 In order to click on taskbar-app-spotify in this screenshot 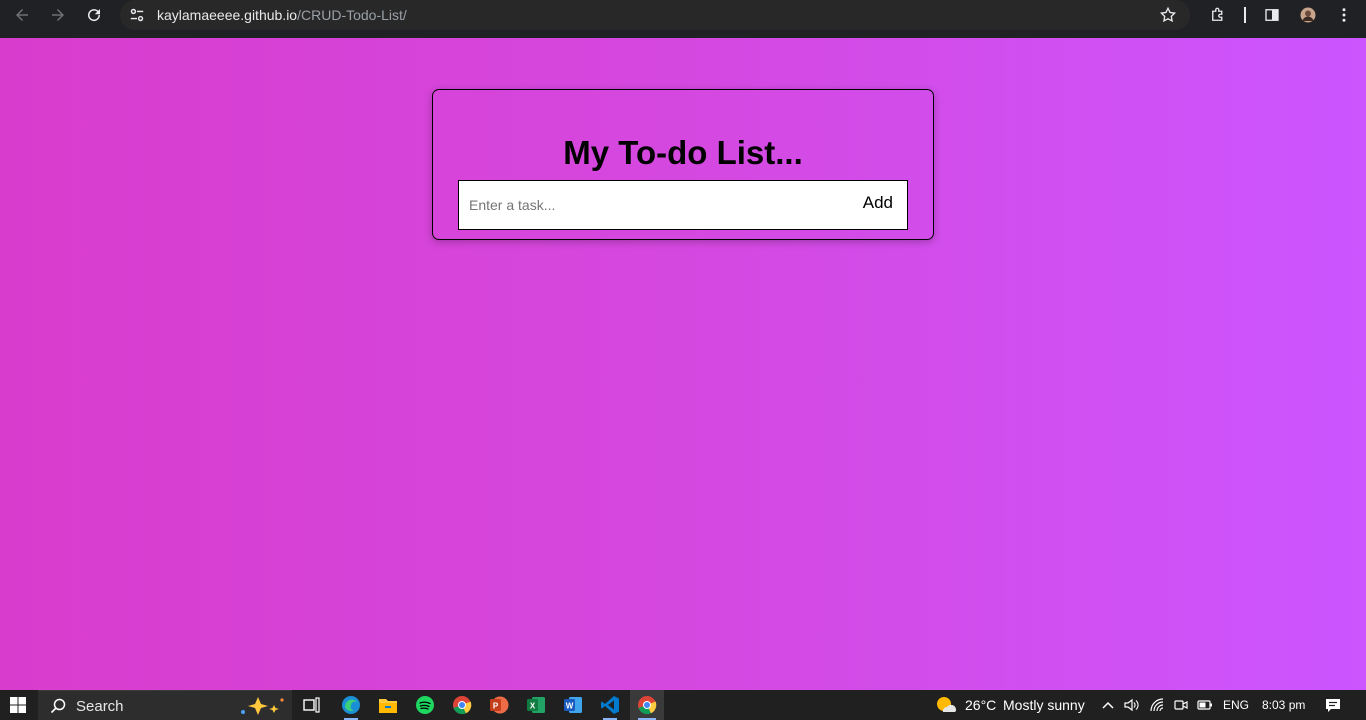, I will do `click(425, 705)`.